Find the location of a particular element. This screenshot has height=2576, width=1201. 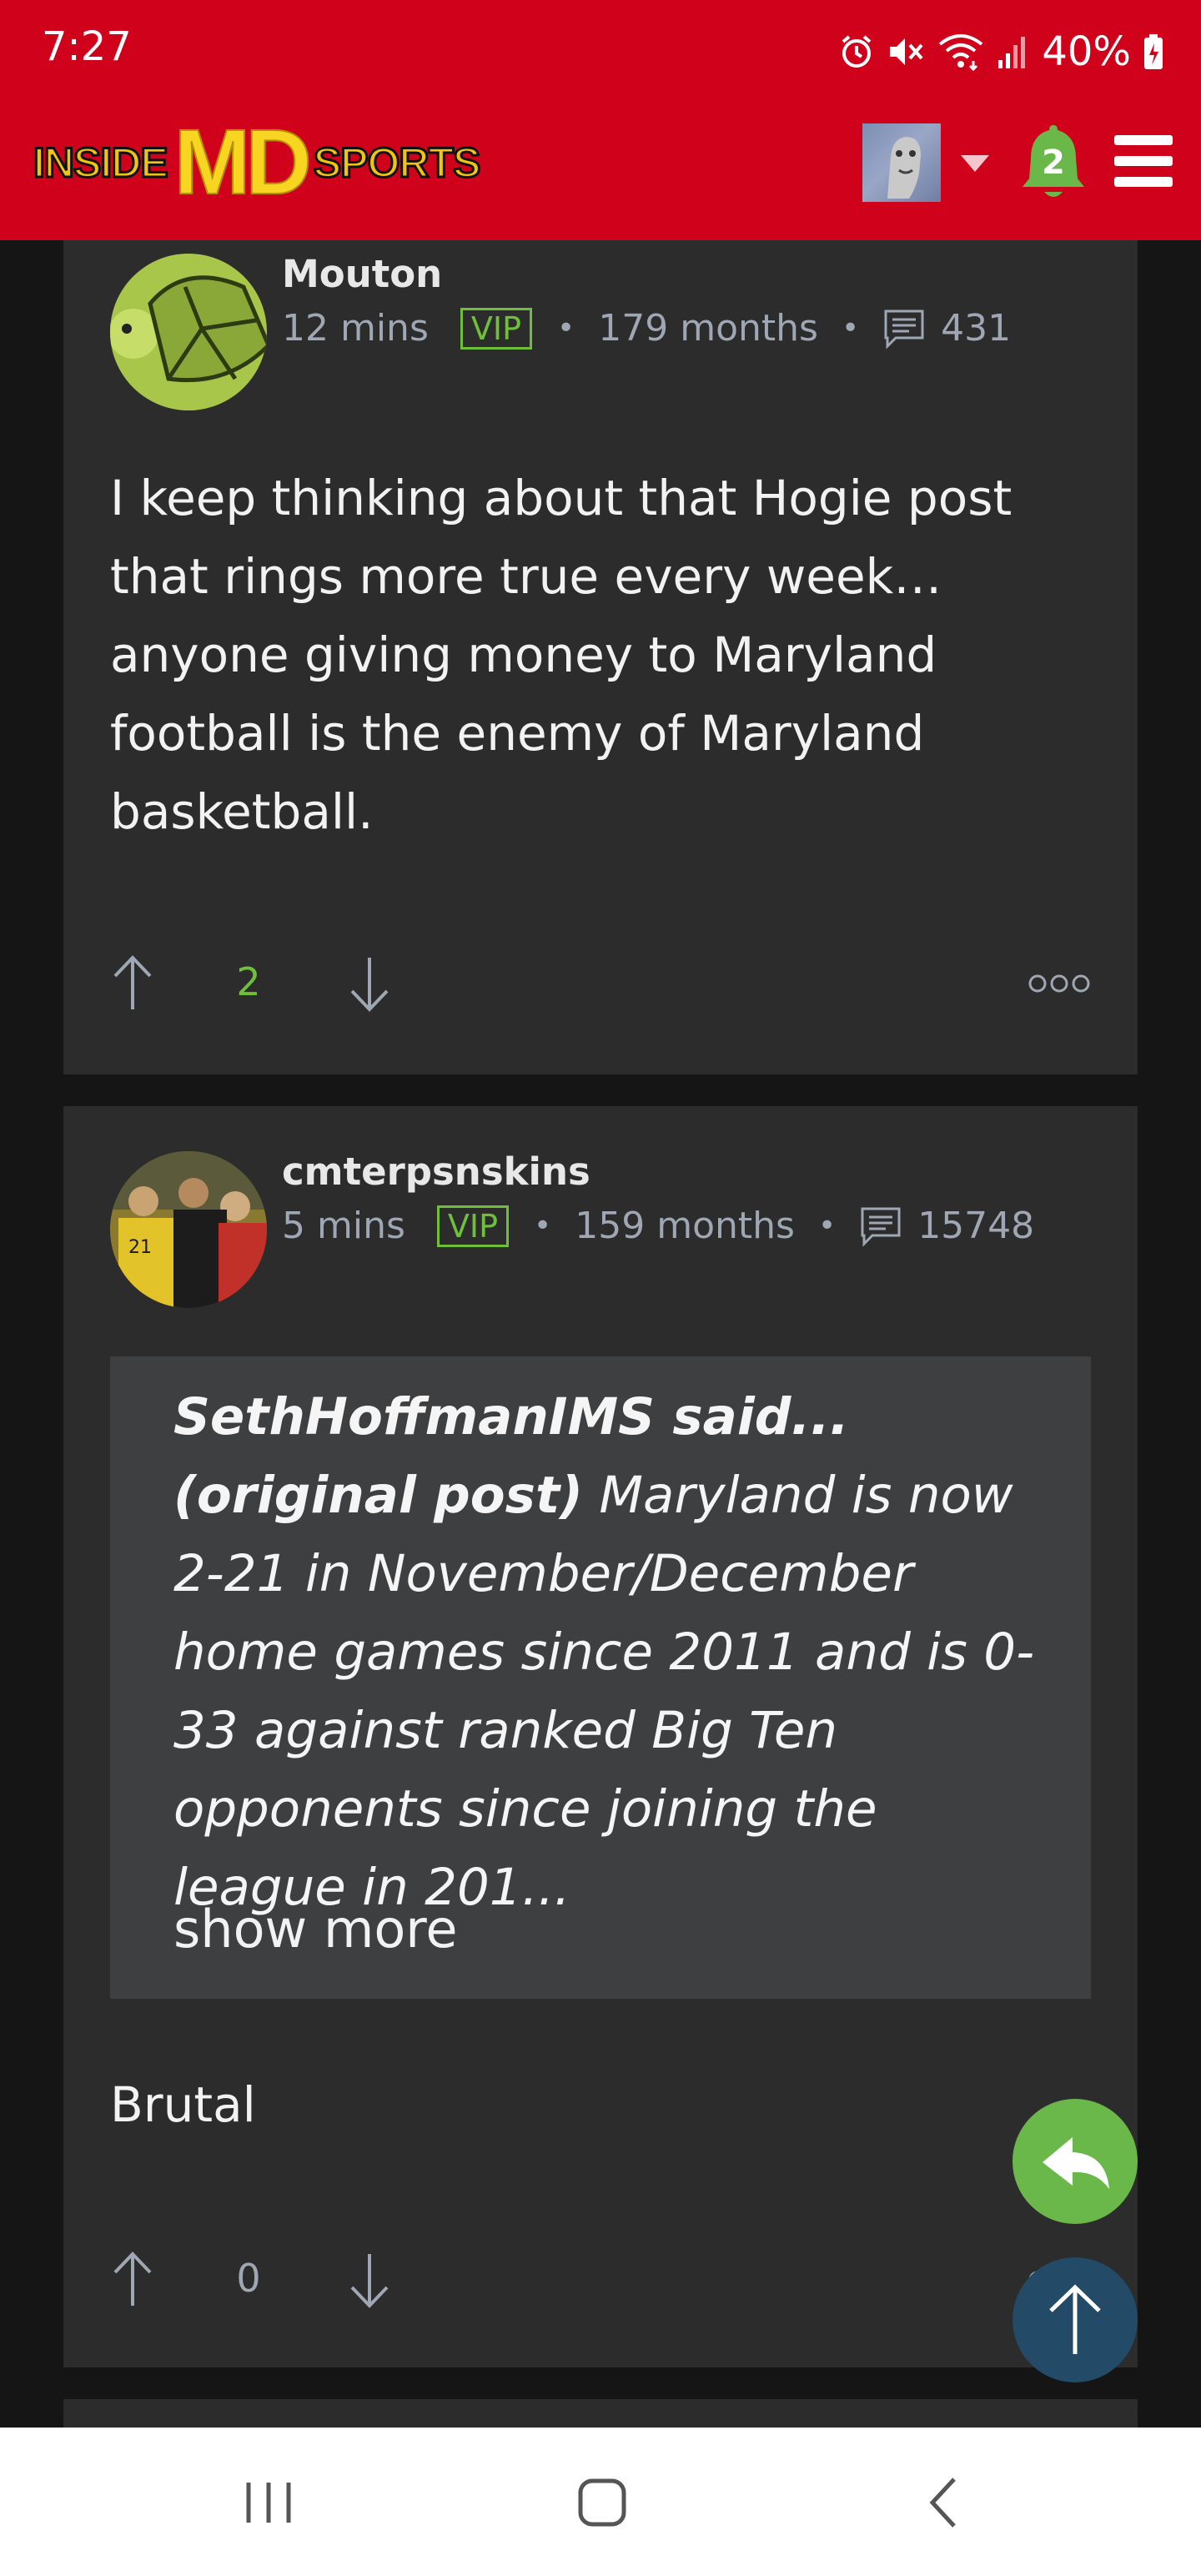

reply-arrow-icon is located at coordinates (1076, 2163).